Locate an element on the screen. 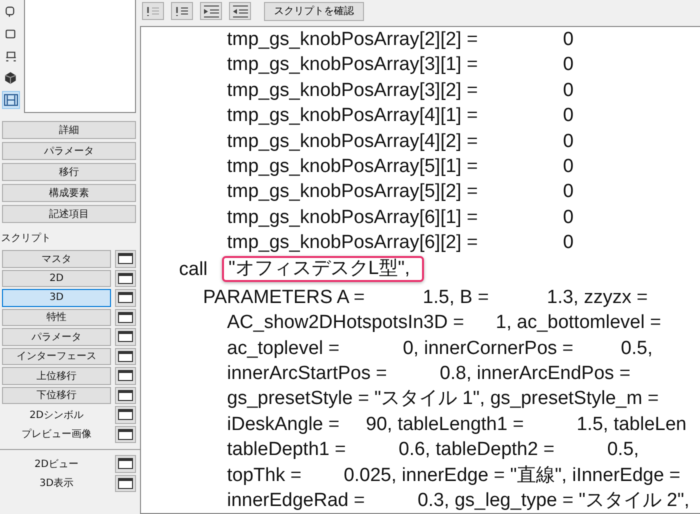 This screenshot has height=514, width=700. code-text: tmp_gs_knobPosArray[4][1] = is located at coordinates (352, 116).